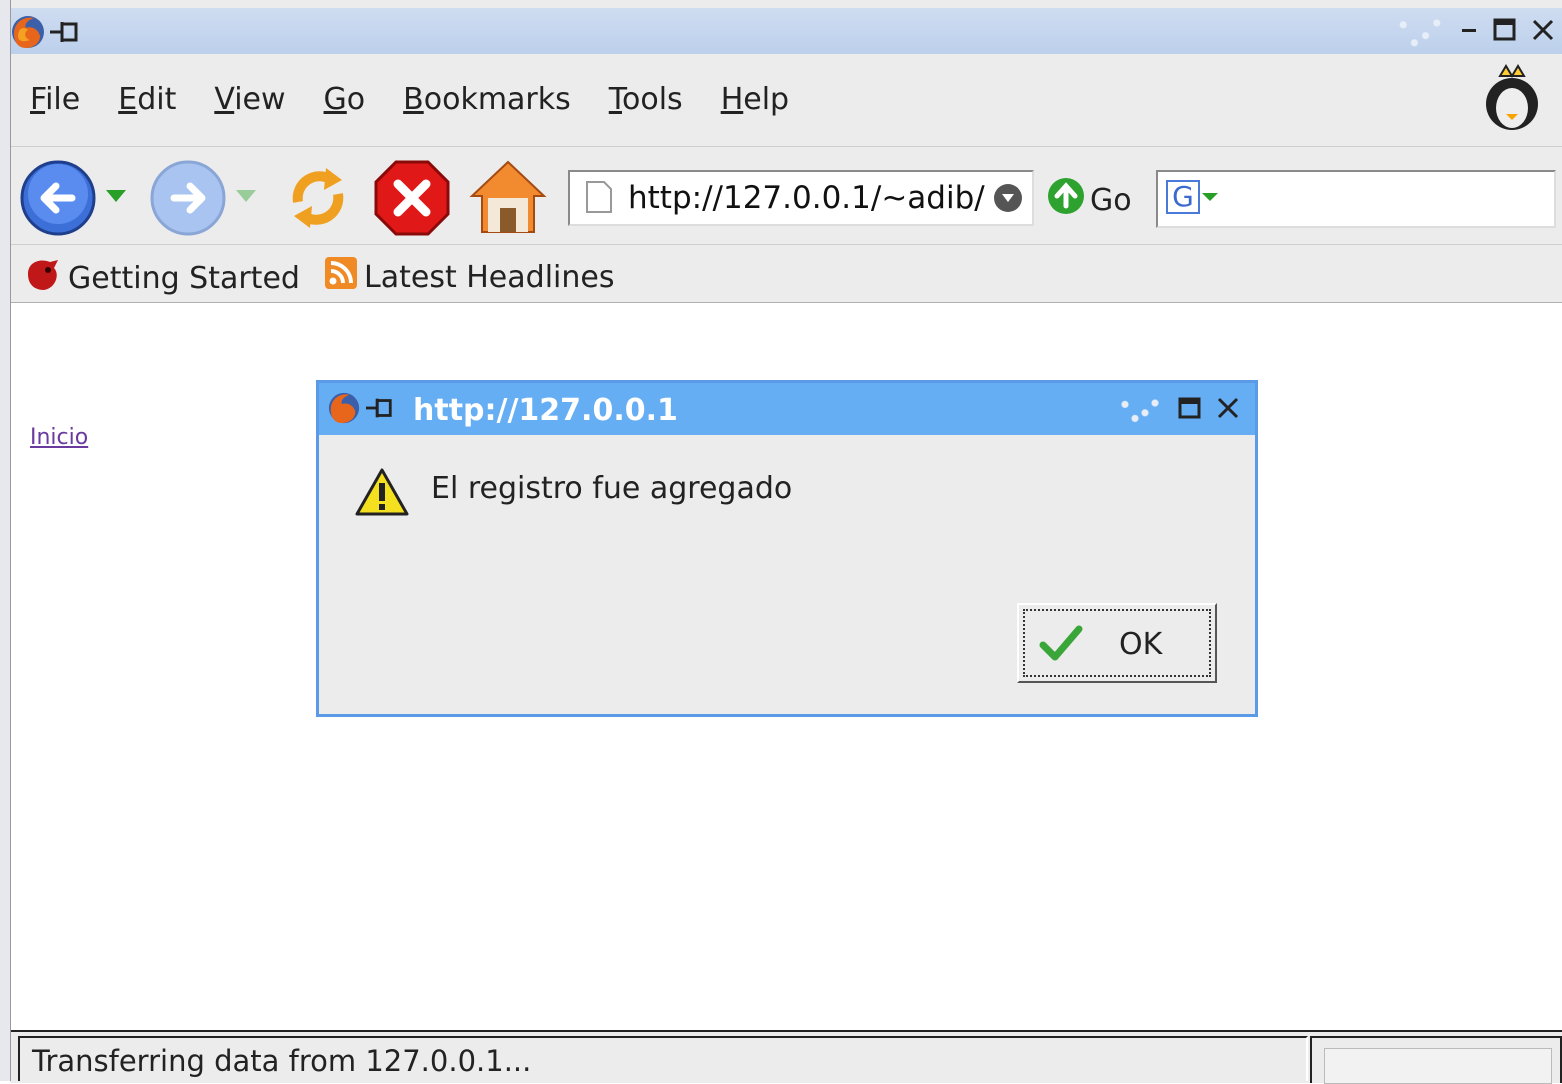 The image size is (1562, 1084). I want to click on forward-button, so click(190, 200).